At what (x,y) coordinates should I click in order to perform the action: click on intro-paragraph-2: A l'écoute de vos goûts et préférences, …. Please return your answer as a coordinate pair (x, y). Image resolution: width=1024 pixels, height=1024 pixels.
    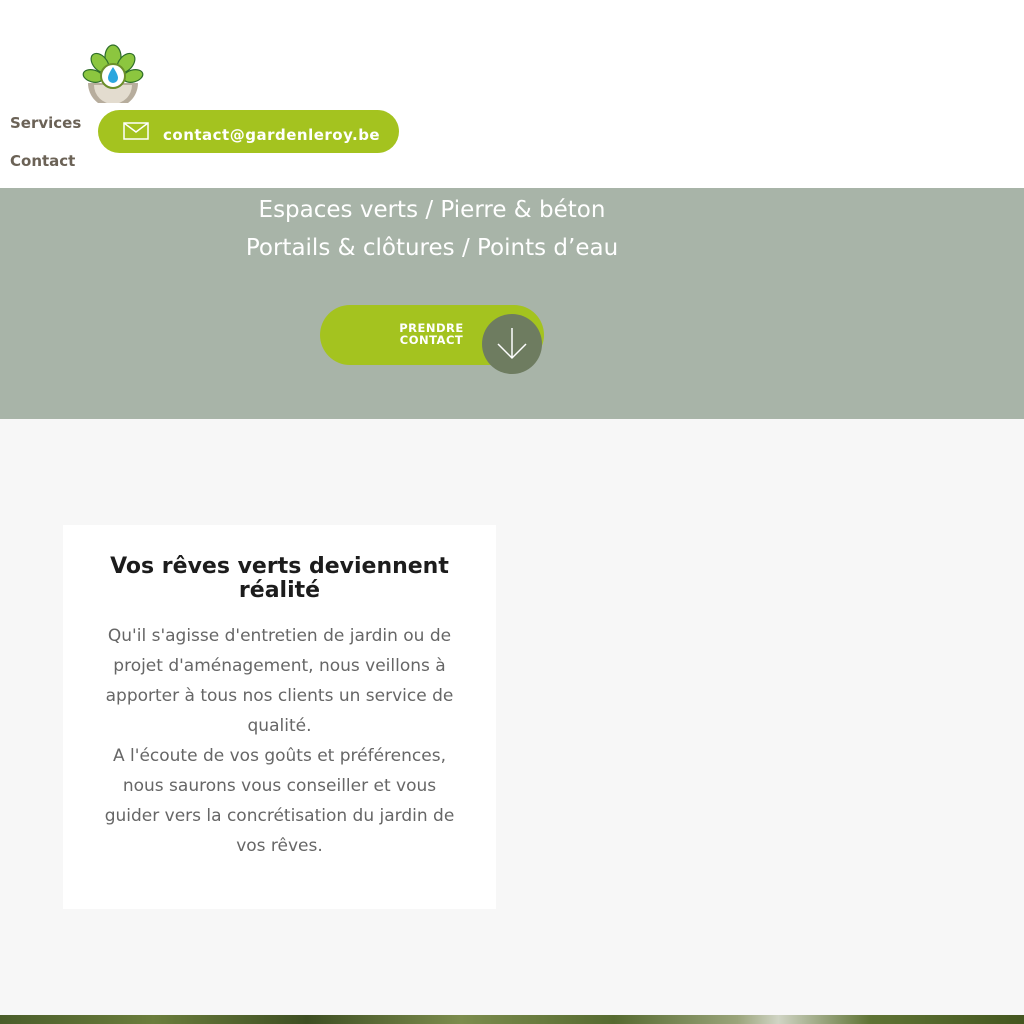
    Looking at the image, I should click on (279, 801).